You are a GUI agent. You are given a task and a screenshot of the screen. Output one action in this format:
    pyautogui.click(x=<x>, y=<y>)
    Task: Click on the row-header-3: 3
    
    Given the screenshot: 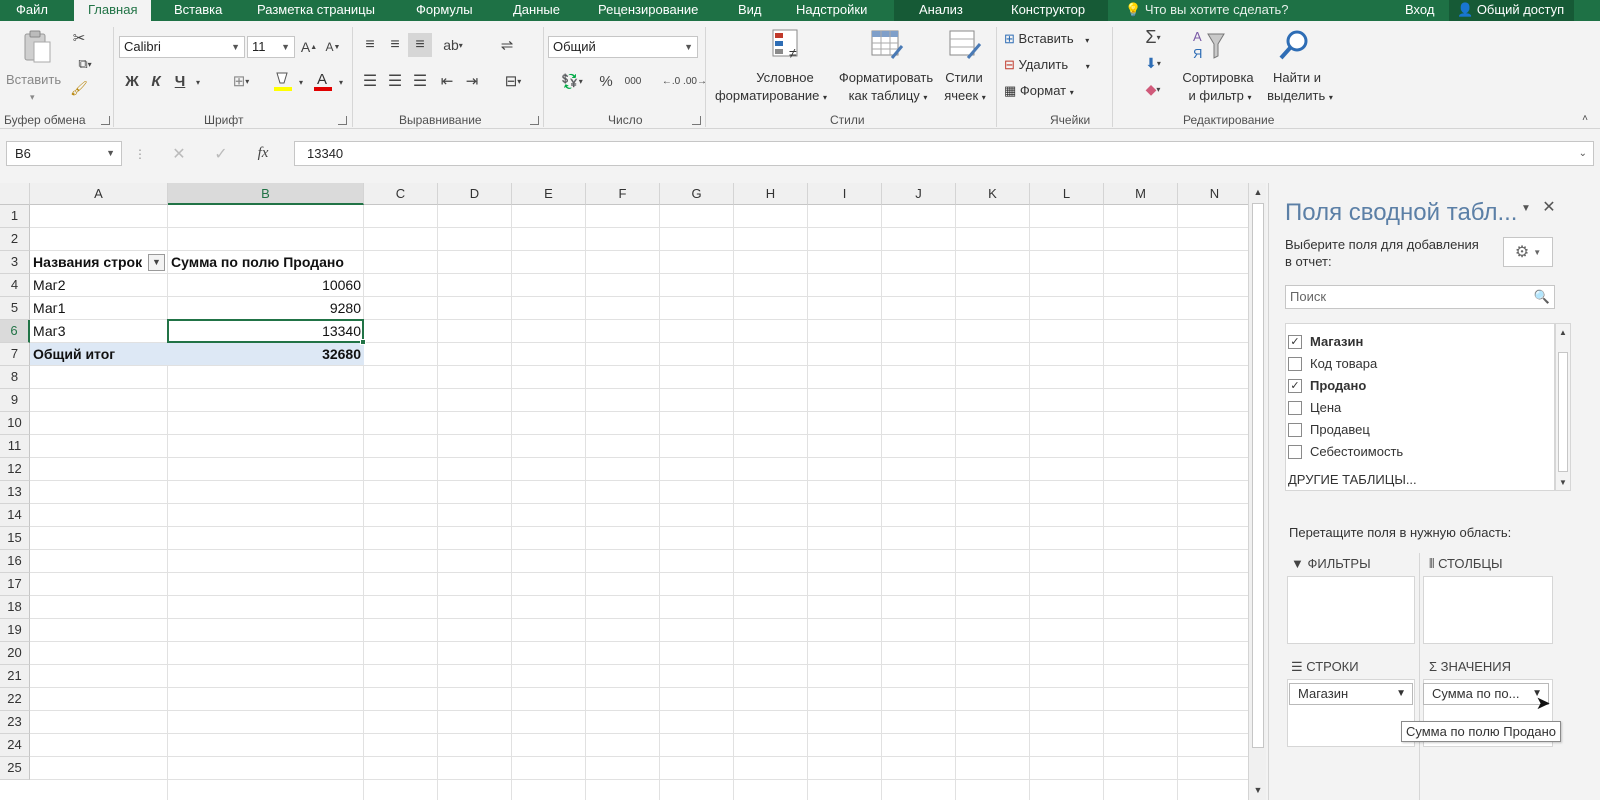 What is the action you would take?
    pyautogui.click(x=15, y=262)
    